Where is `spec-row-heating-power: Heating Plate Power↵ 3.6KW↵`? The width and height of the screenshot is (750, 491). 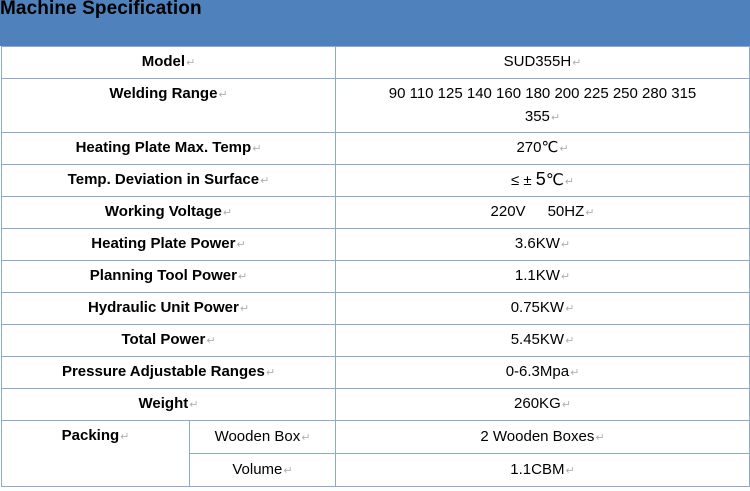
spec-row-heating-power: Heating Plate Power↵ 3.6KW↵ is located at coordinates (375, 244).